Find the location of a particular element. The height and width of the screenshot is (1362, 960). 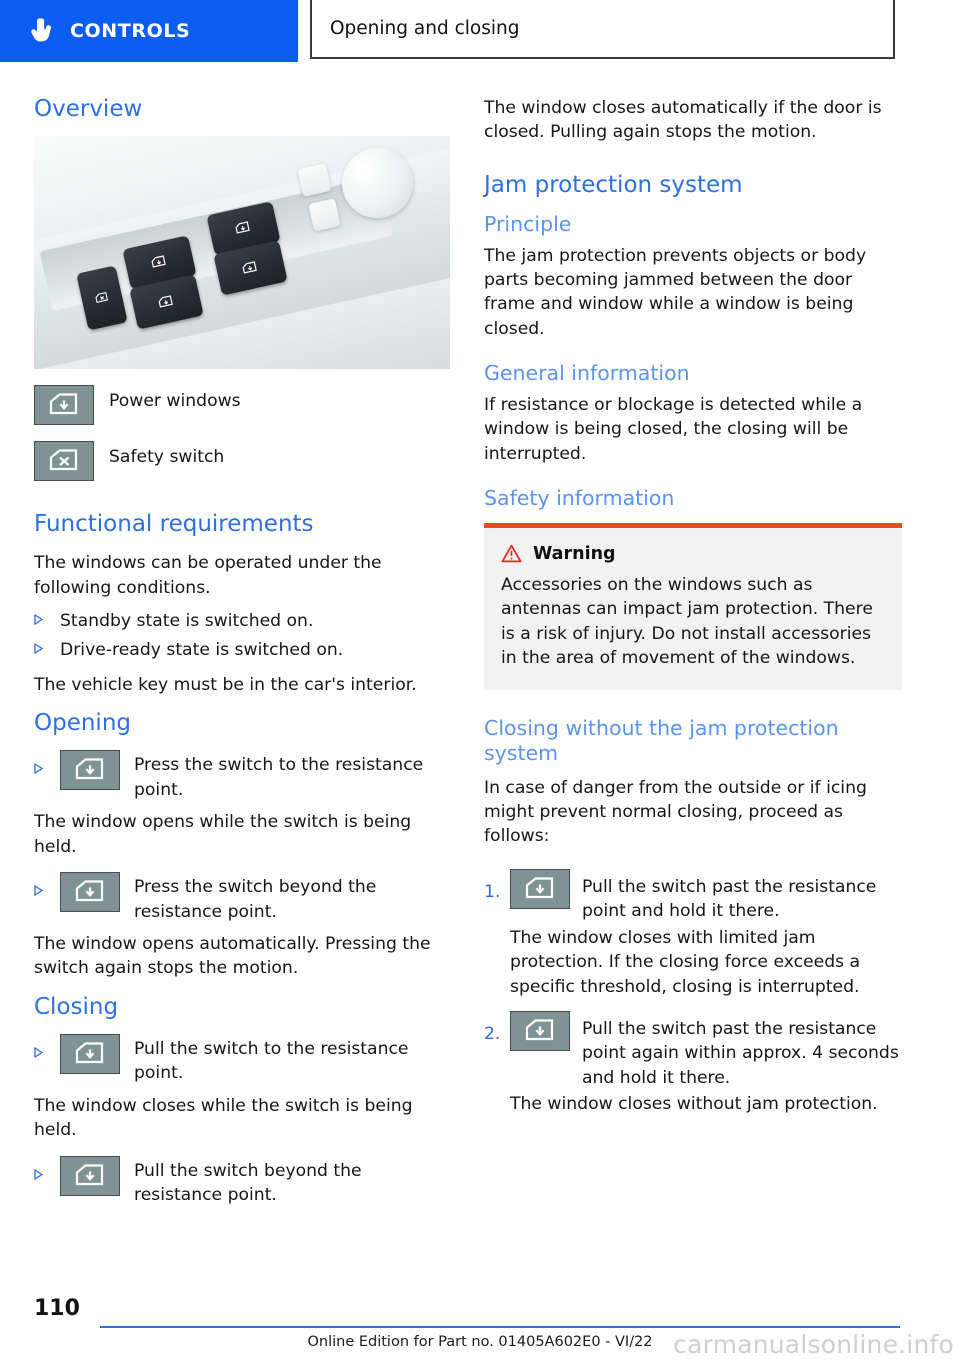

hand-pointer-icon is located at coordinates (41, 30).